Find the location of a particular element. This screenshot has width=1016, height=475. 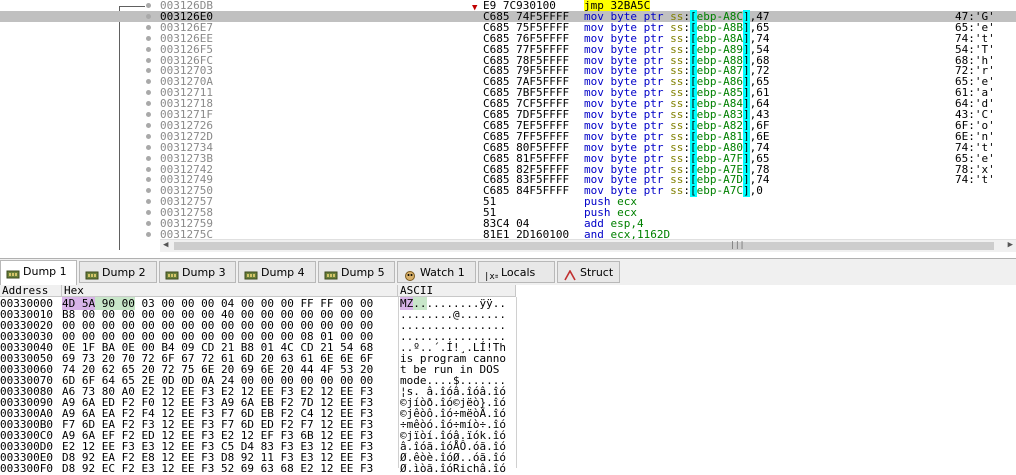

tab-label: Dump 4 is located at coordinates (283, 272).